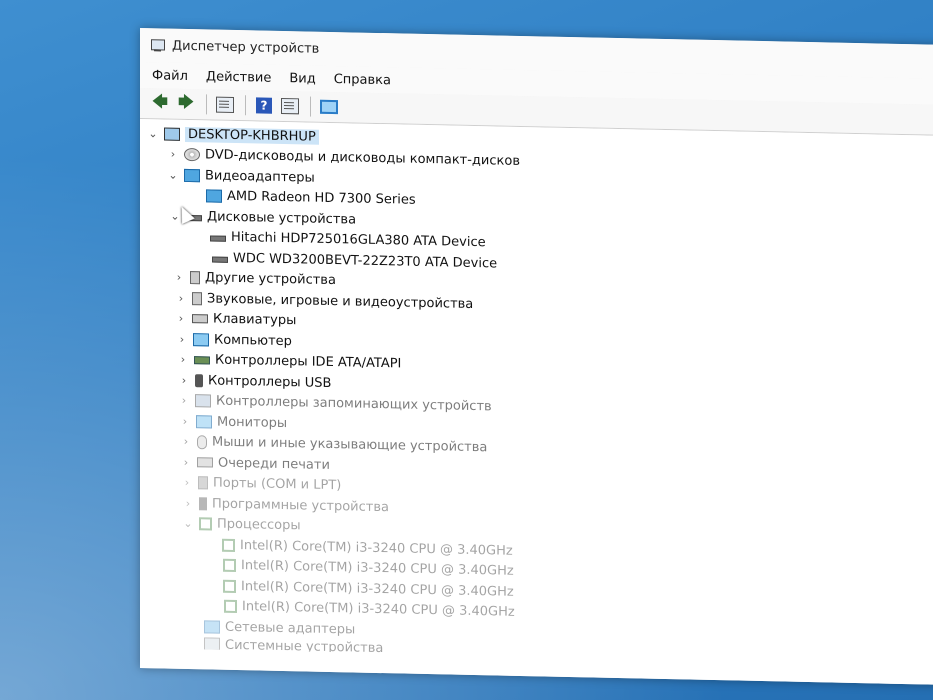  Describe the element at coordinates (170, 76) in the screenshot. I see `menu-file: Файл` at that location.